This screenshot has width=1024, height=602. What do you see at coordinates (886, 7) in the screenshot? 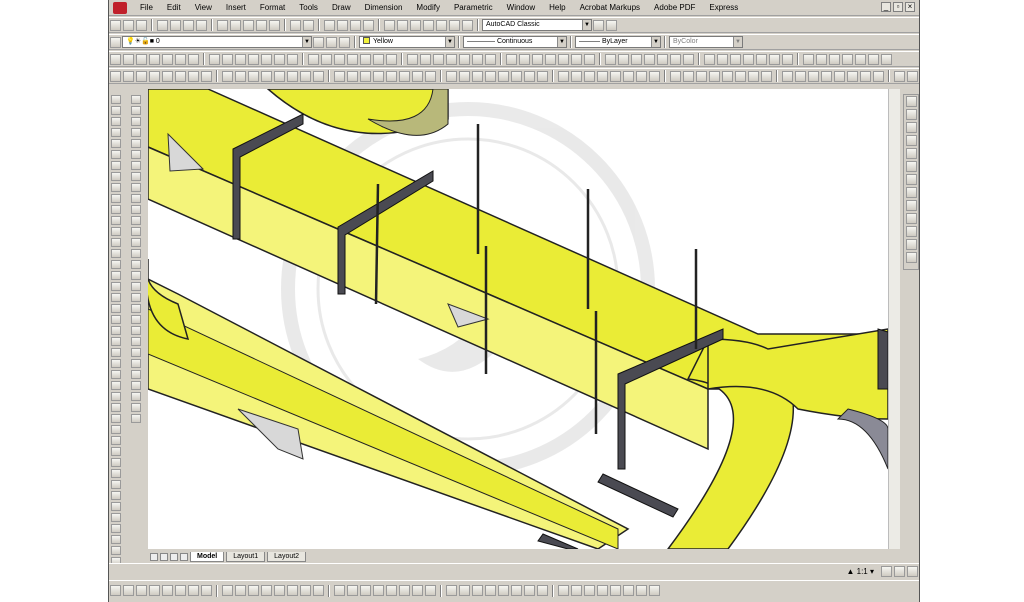
I see `minimize-icon: _` at bounding box center [886, 7].